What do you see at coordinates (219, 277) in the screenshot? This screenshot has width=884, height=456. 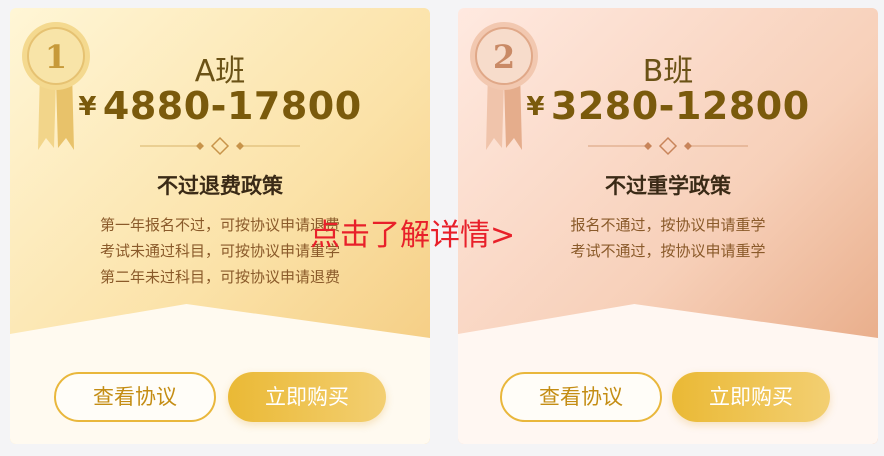 I see `policy-line: 第二年未过科目，可按协议申请退费` at bounding box center [219, 277].